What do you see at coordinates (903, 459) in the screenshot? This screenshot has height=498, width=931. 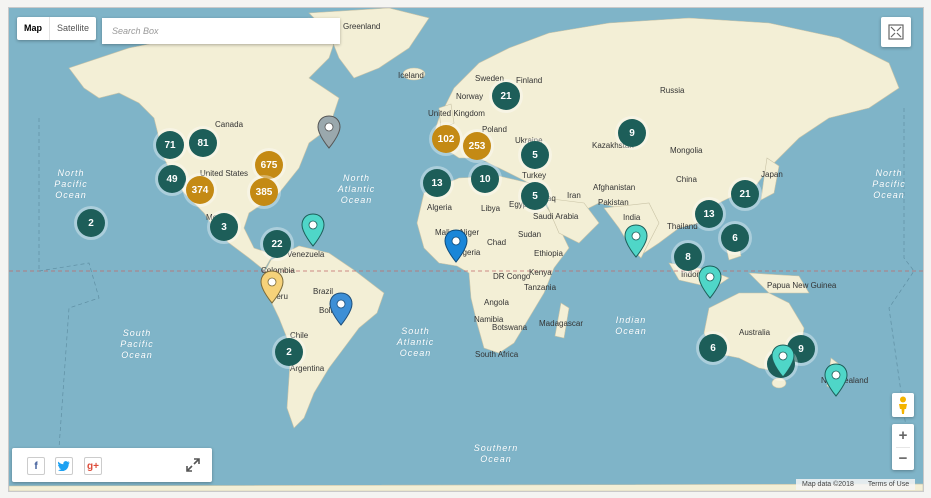 I see `zoom-out-button: −` at bounding box center [903, 459].